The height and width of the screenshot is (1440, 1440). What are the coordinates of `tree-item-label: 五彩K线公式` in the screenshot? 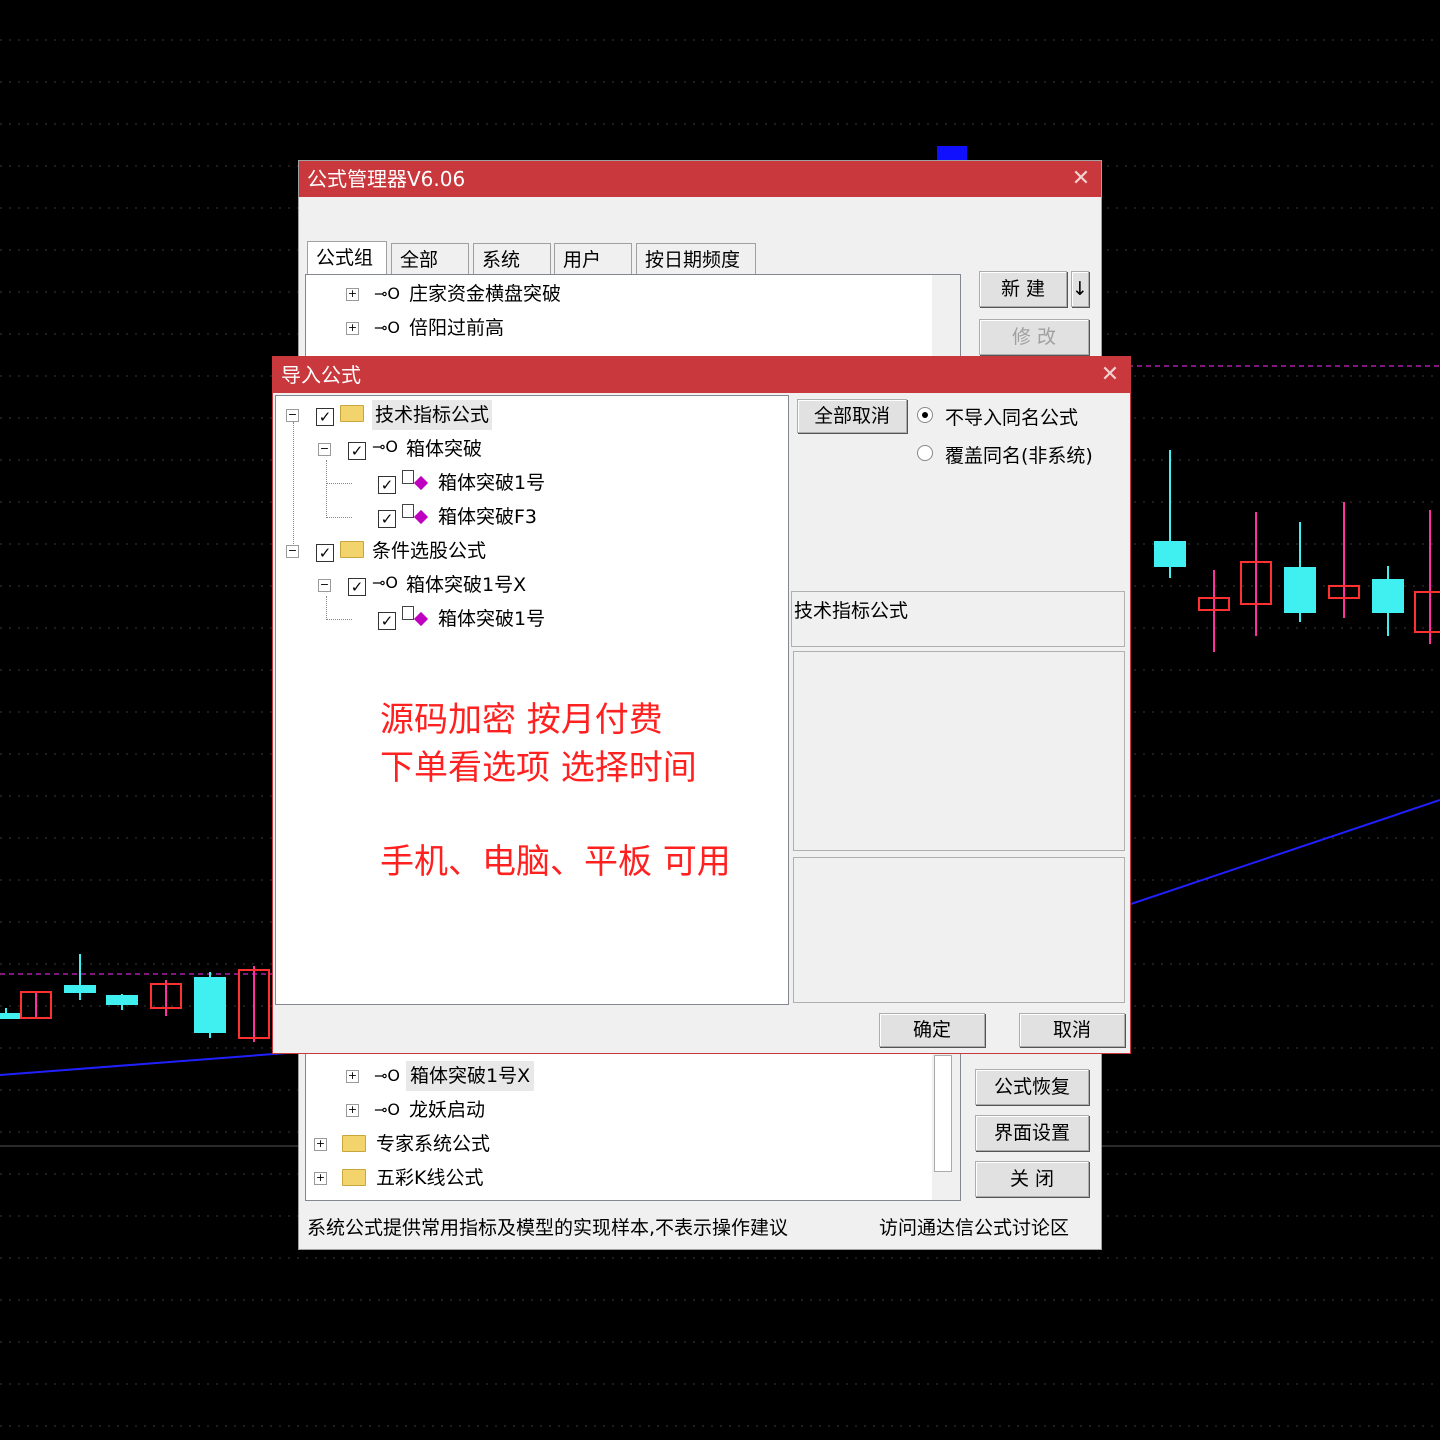 It's located at (430, 1178).